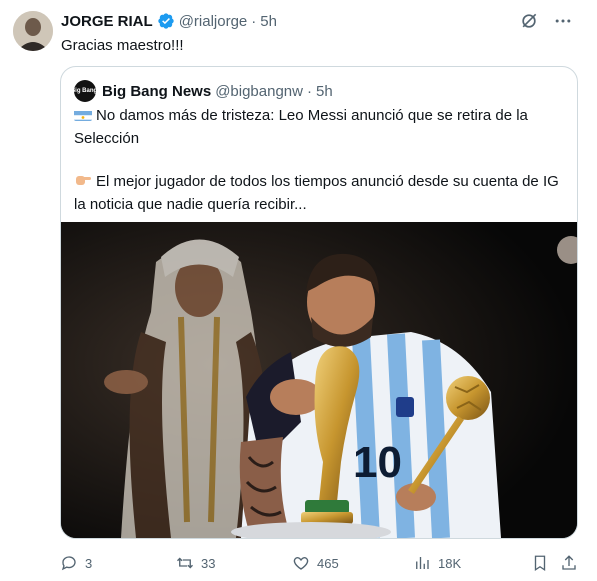 The height and width of the screenshot is (581, 597). I want to click on avatar-image, so click(33, 31).